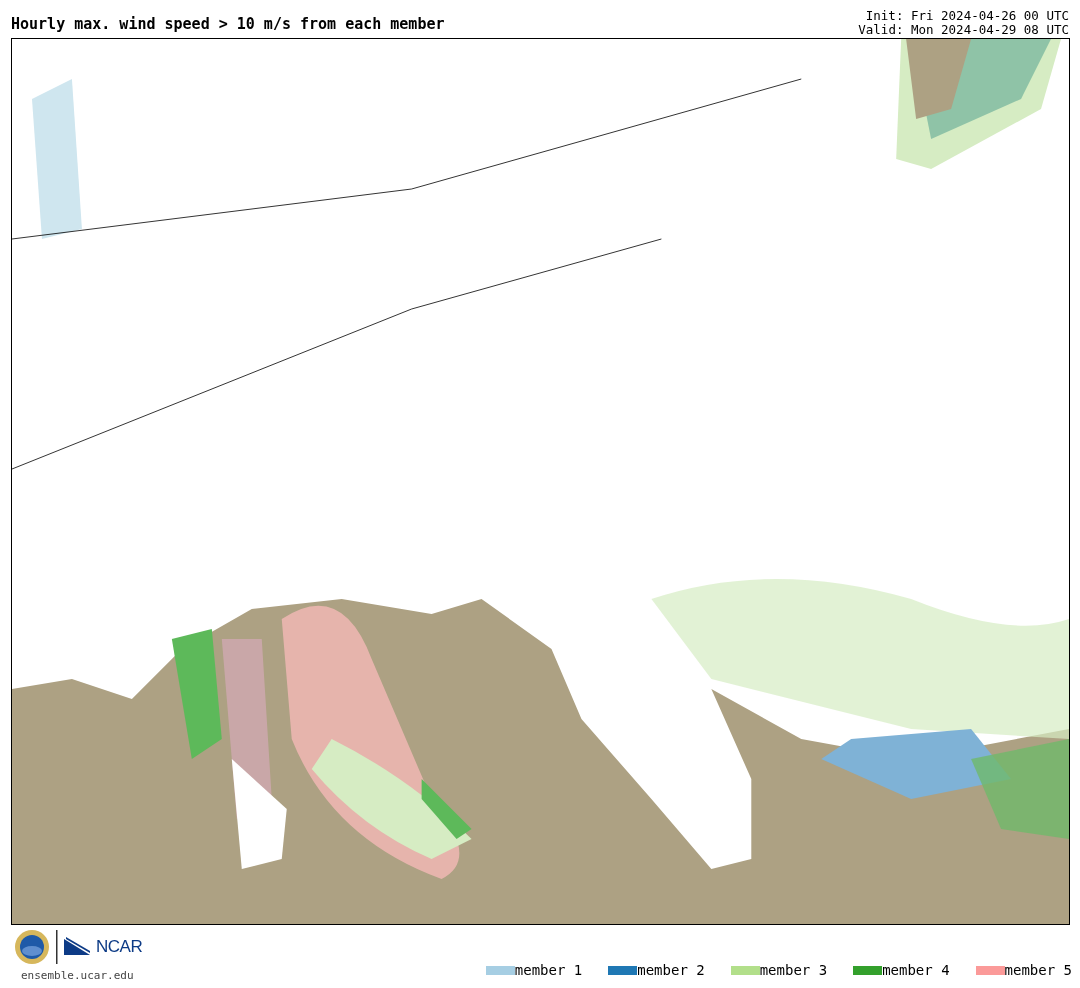 The width and height of the screenshot is (1080, 988). What do you see at coordinates (1038, 970) in the screenshot?
I see `legend-label: member 5` at bounding box center [1038, 970].